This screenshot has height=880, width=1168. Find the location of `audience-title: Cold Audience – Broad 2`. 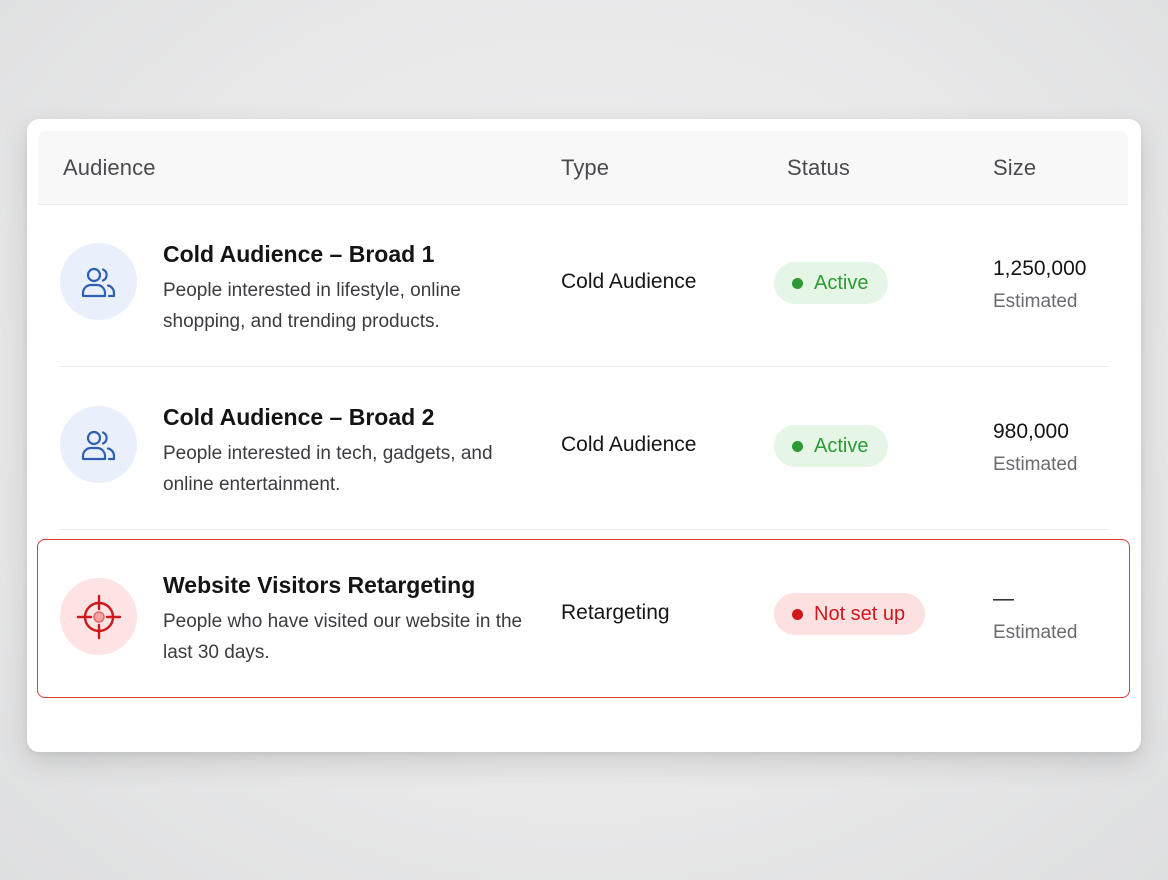

audience-title: Cold Audience – Broad 2 is located at coordinates (299, 417).